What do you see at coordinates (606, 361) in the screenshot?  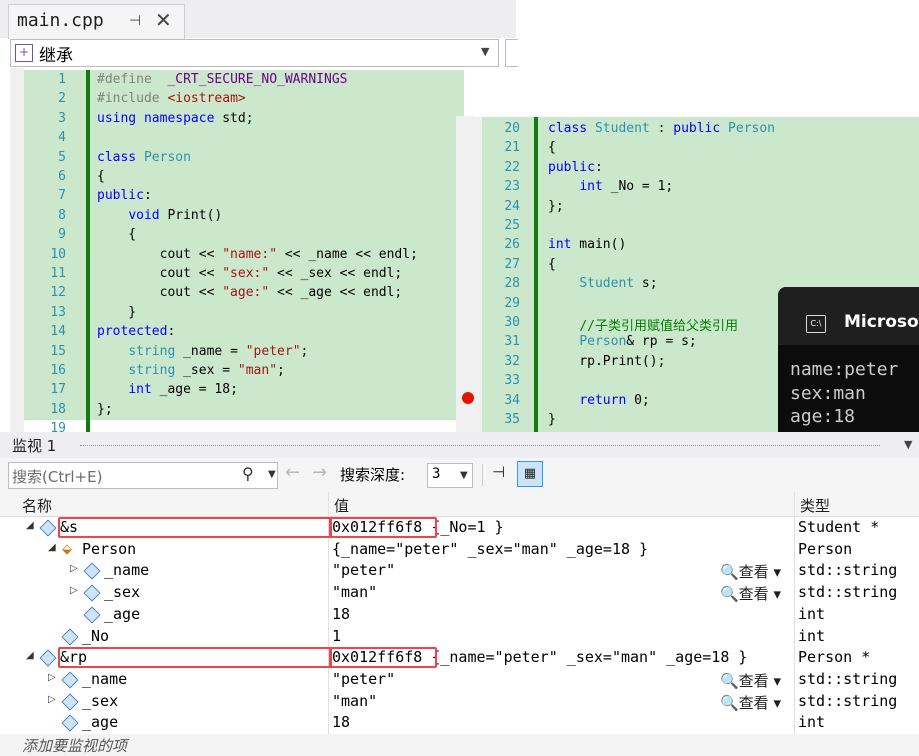 I see `code-line: rp.Print();` at bounding box center [606, 361].